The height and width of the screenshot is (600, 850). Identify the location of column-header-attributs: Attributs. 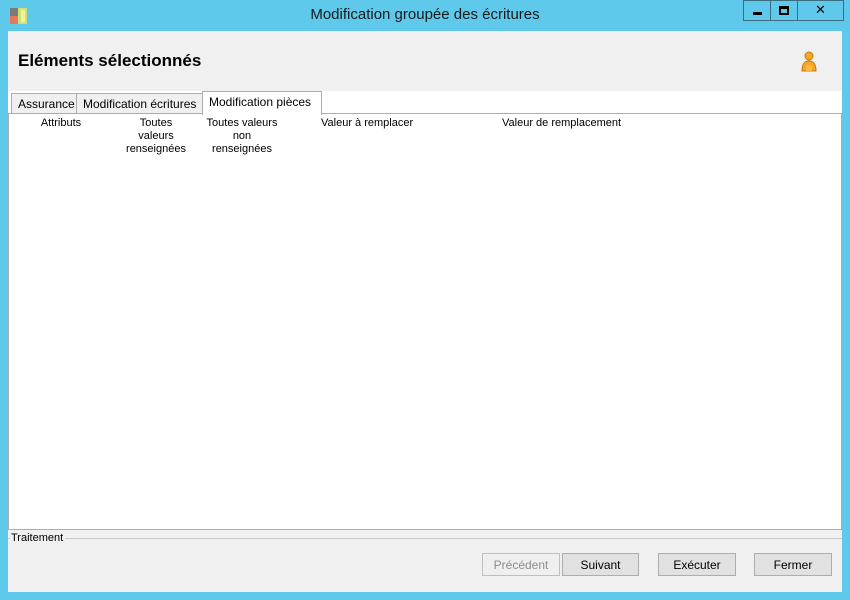
(61, 123).